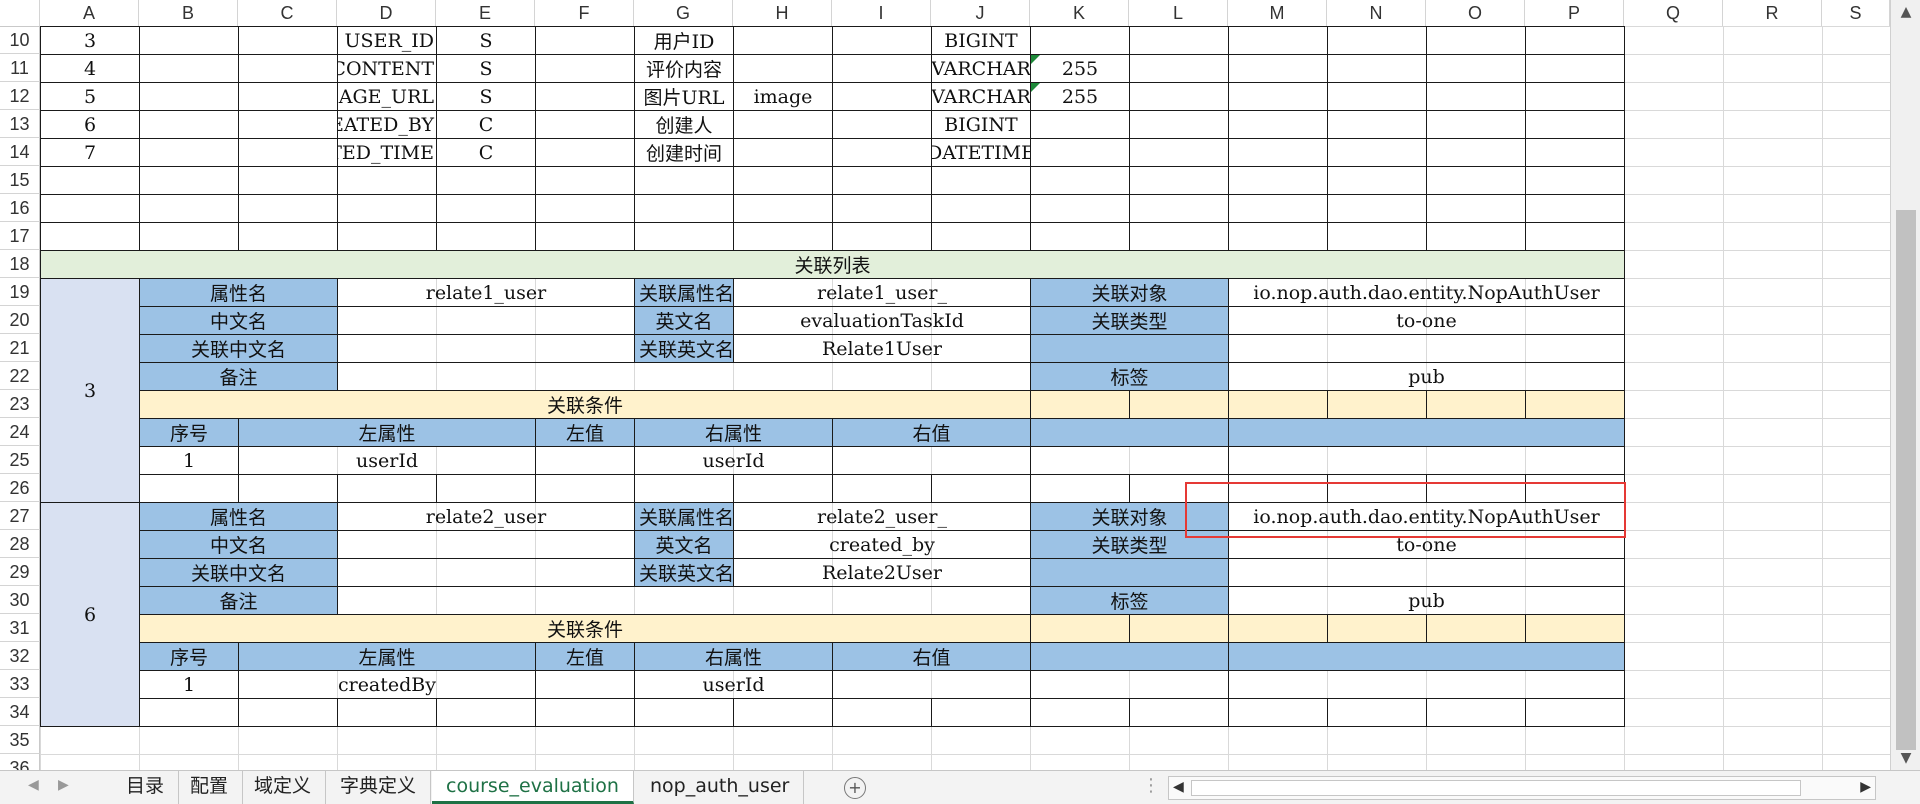 The image size is (1920, 804). I want to click on column-header: I, so click(881, 13).